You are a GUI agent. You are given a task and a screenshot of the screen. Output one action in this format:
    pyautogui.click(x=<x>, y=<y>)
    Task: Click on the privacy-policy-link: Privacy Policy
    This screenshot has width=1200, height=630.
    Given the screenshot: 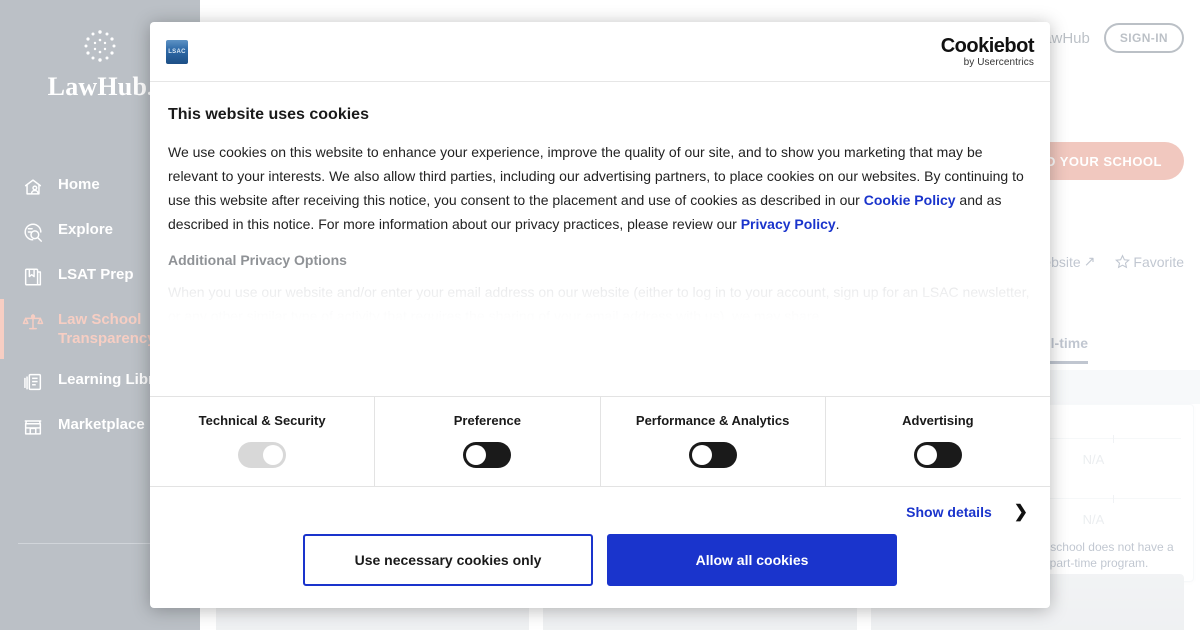 What is the action you would take?
    pyautogui.click(x=788, y=224)
    